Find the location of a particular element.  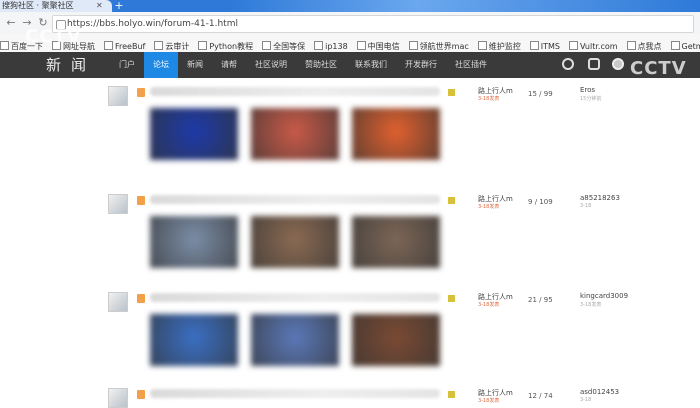

nav-link: 赞助社区 is located at coordinates (321, 65).